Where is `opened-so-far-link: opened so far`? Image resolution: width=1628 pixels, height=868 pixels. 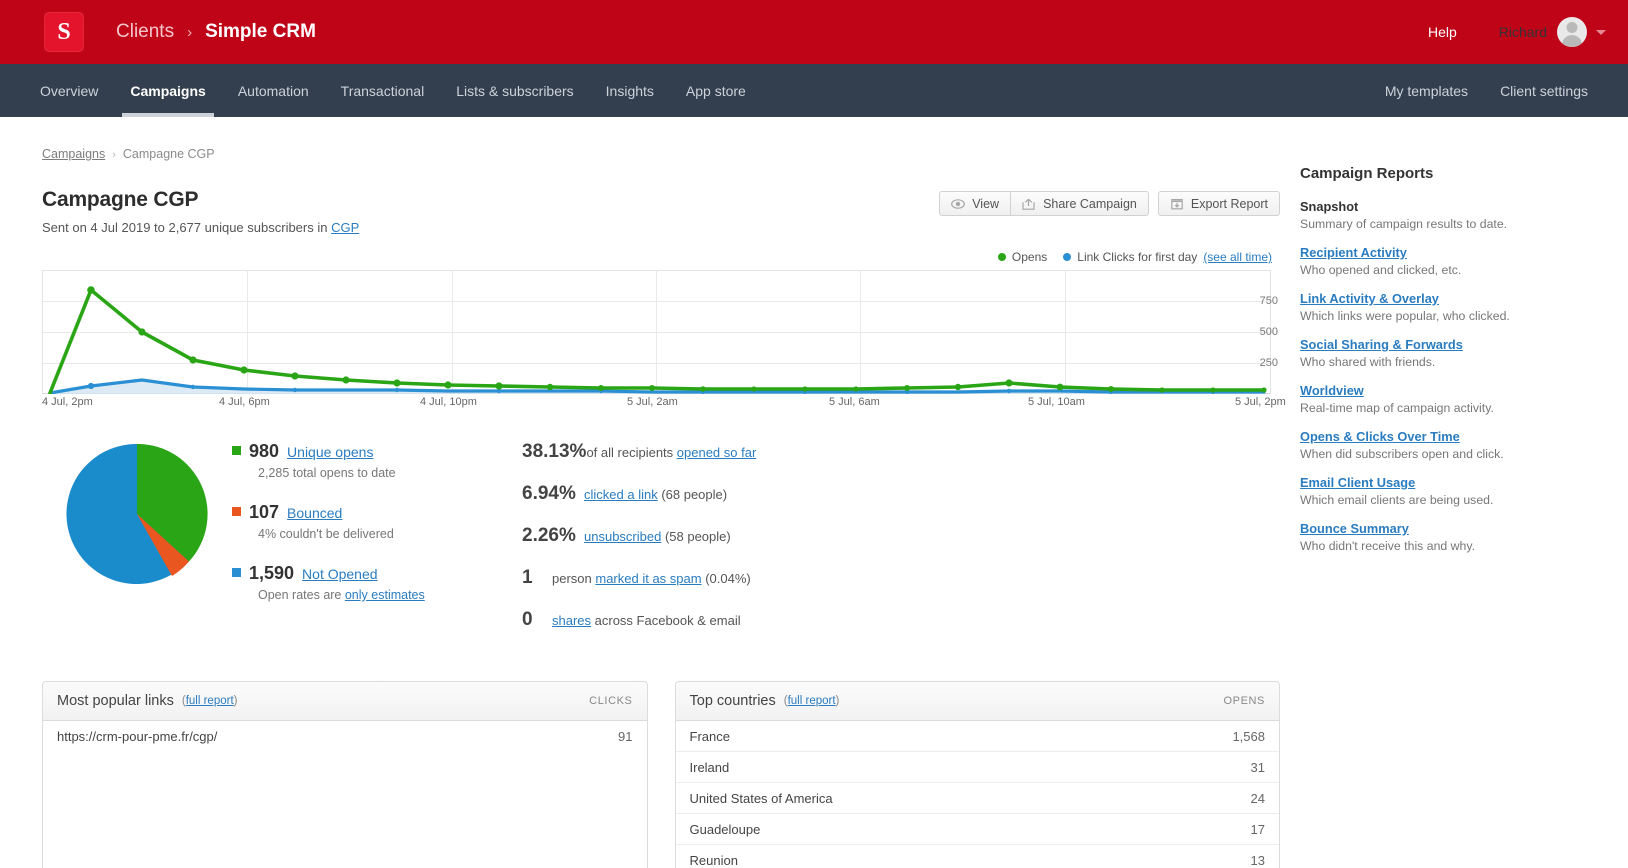
opened-so-far-link: opened so far is located at coordinates (717, 452).